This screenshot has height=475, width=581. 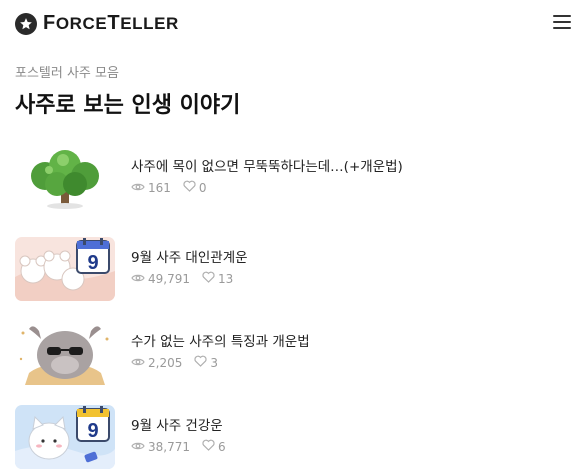 What do you see at coordinates (169, 446) in the screenshot?
I see `view-count: 38,771` at bounding box center [169, 446].